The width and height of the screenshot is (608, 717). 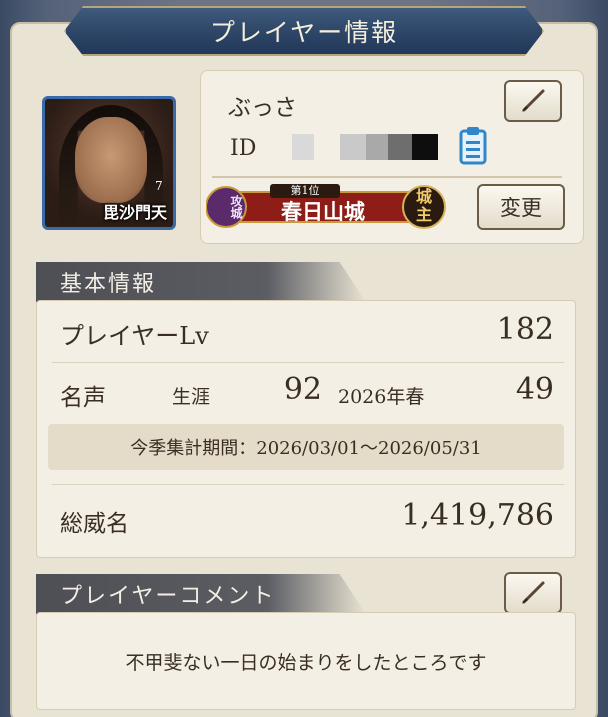 What do you see at coordinates (191, 397) in the screenshot?
I see `career-label: 生涯` at bounding box center [191, 397].